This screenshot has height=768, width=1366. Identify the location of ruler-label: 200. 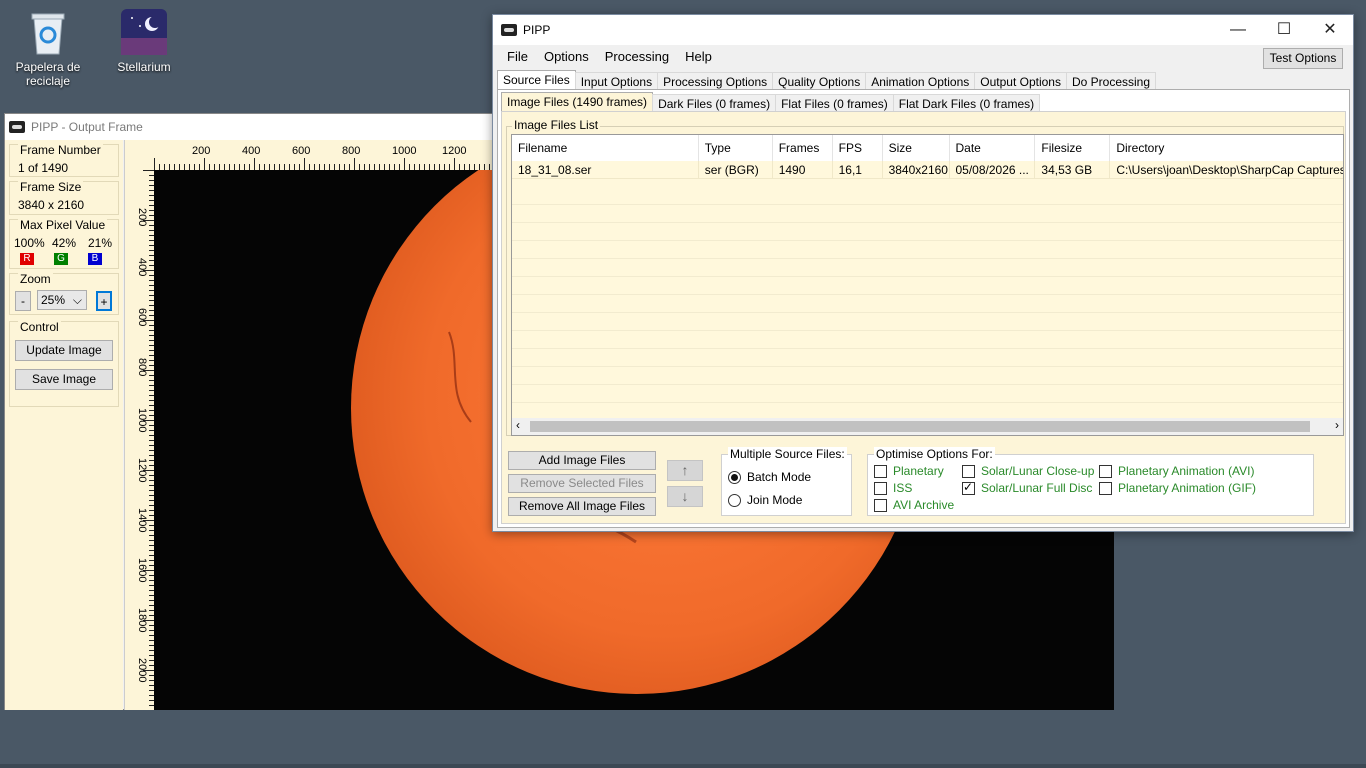
(142, 217).